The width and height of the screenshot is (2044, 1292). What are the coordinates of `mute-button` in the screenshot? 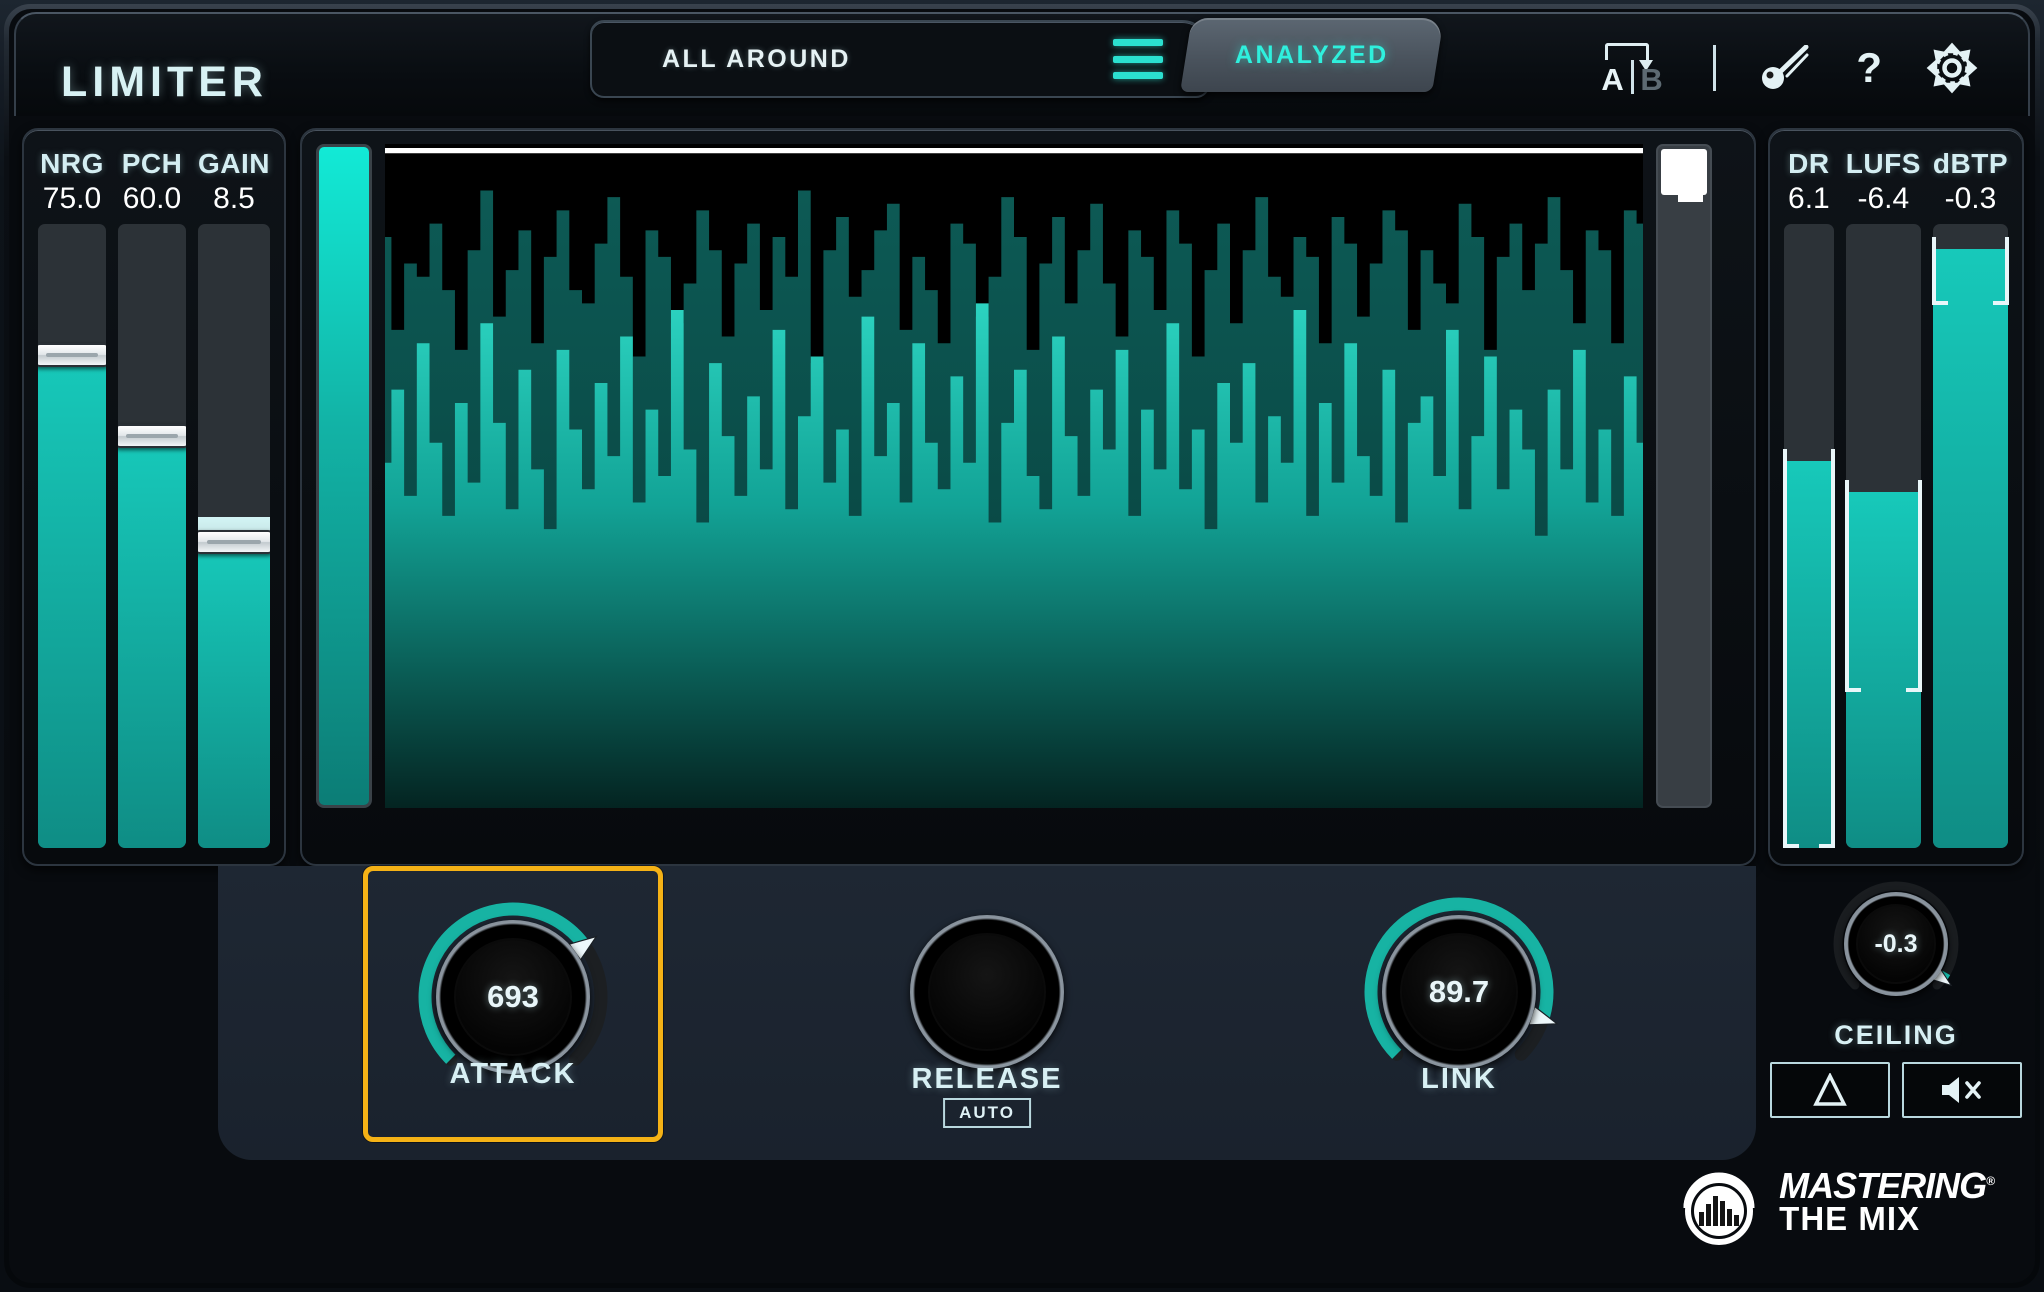 It's located at (1962, 1090).